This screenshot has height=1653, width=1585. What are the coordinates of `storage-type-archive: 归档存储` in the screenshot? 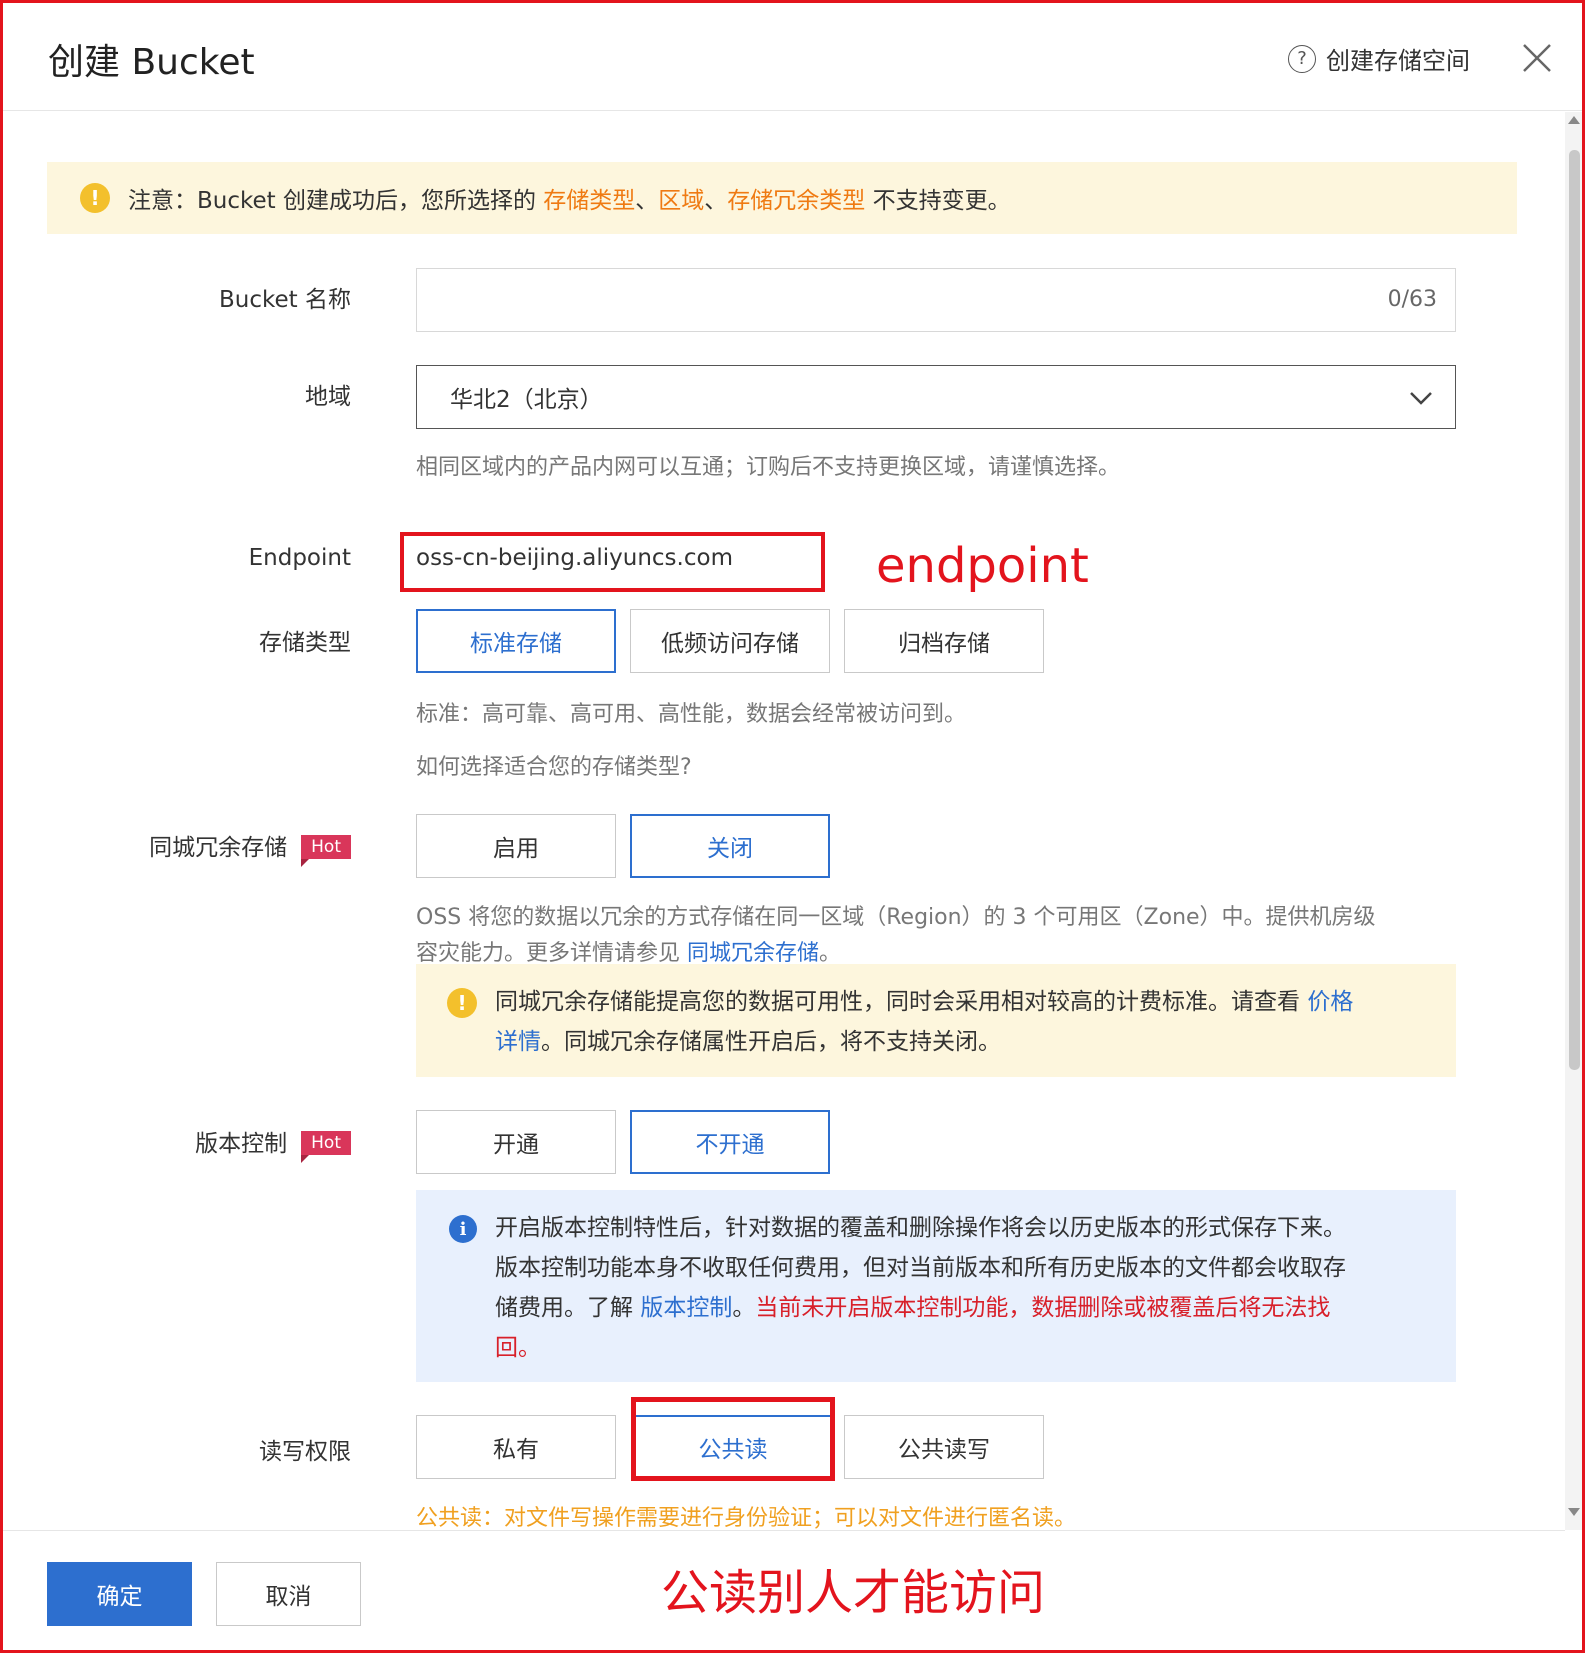 It's located at (944, 641).